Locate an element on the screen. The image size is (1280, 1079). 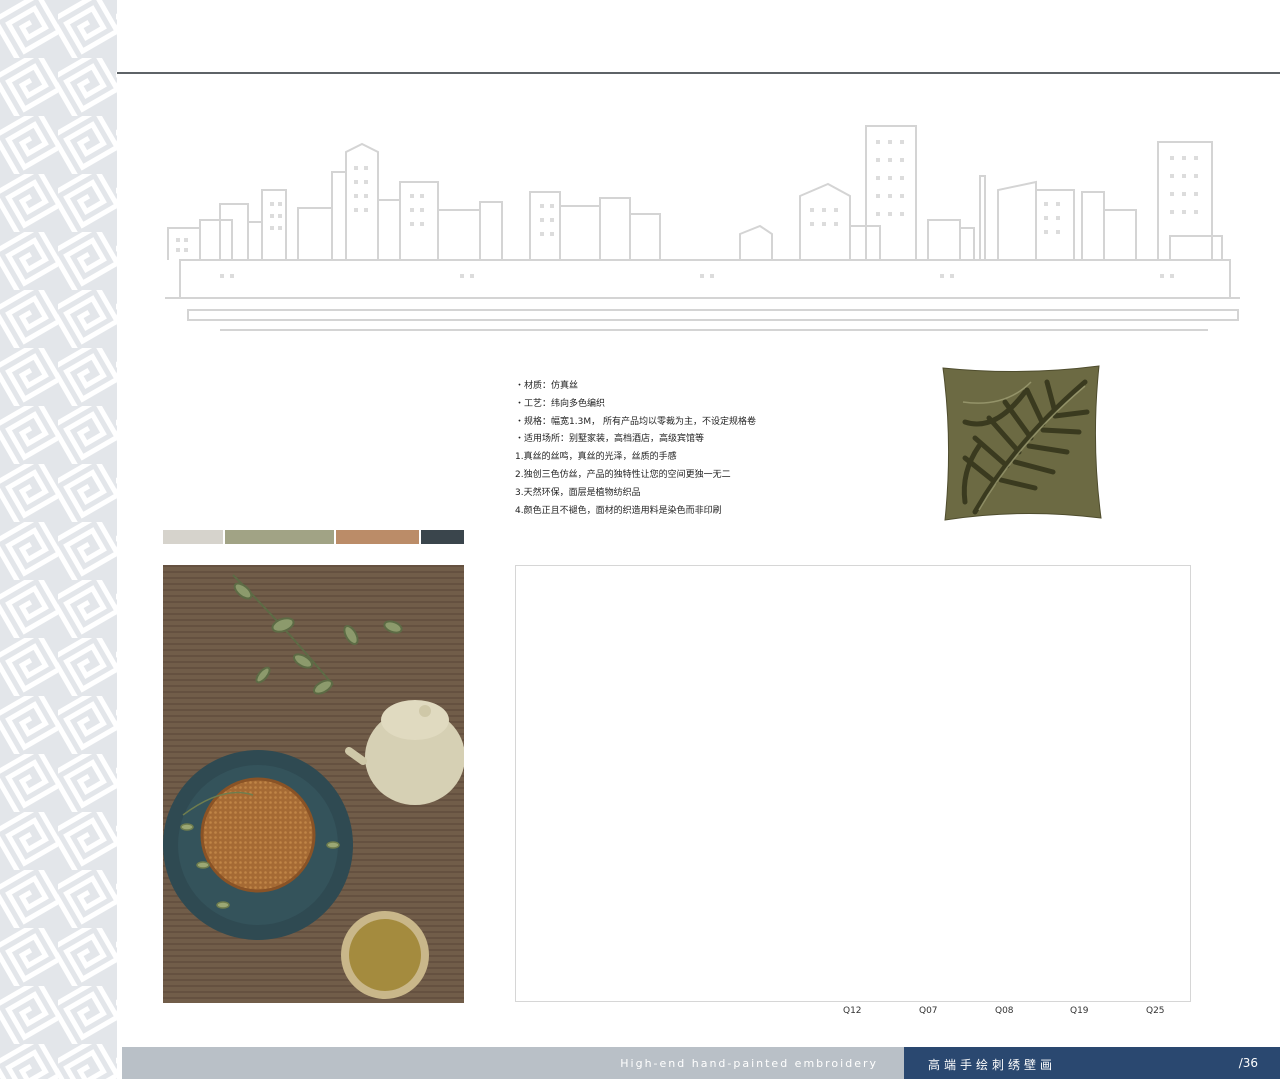
product-code: Q12 is located at coordinates (852, 1011).